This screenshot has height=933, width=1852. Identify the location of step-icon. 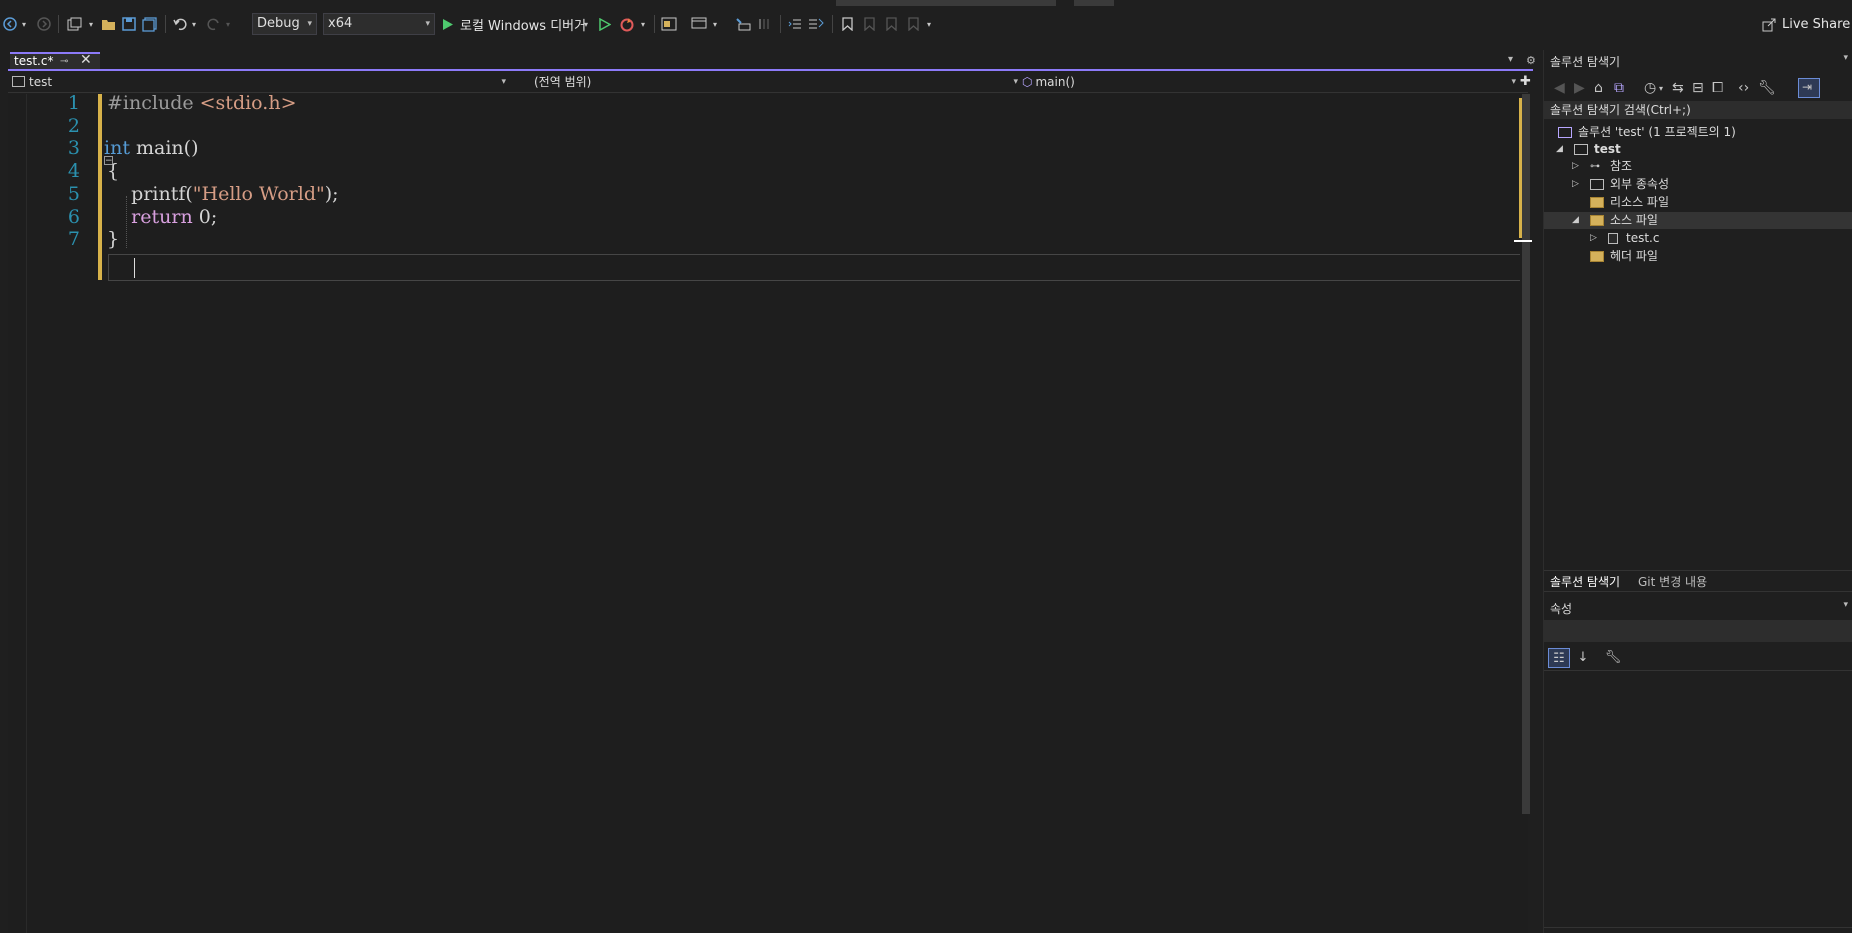
(764, 24).